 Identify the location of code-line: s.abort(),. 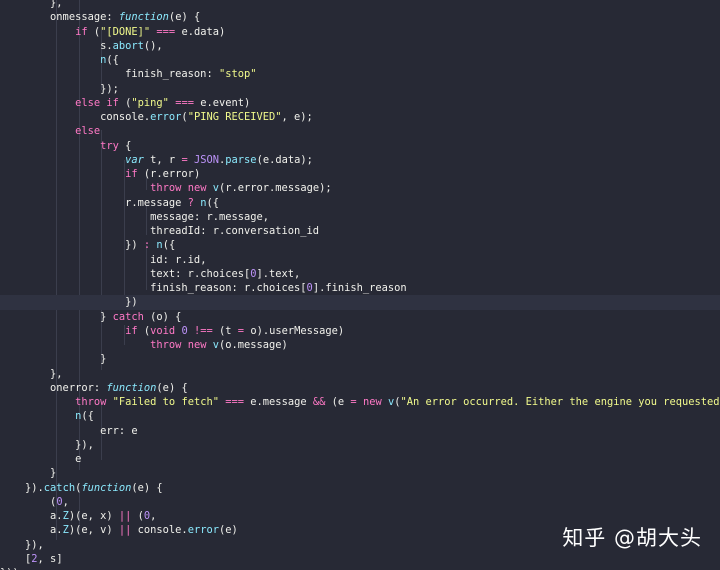
(360, 46).